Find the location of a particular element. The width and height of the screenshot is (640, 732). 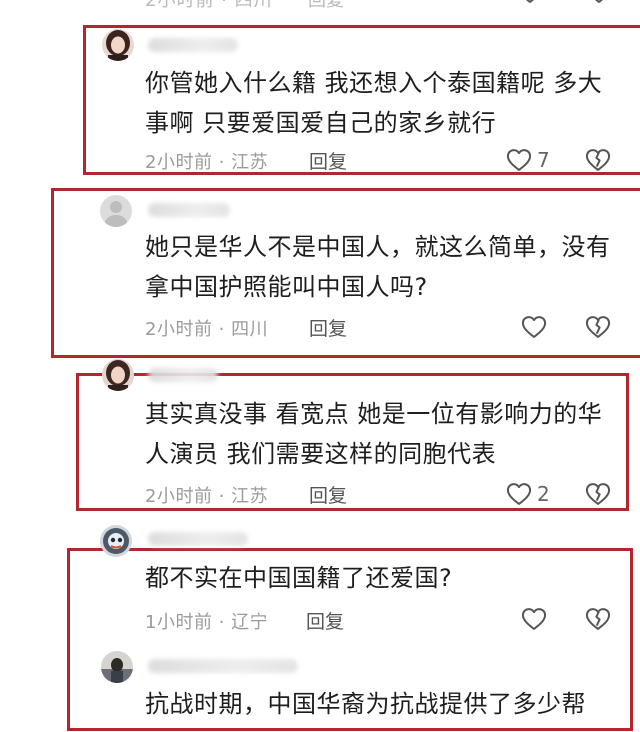

previous-comment-footer: 2小时前 · 四川 回复 is located at coordinates (320, 6).